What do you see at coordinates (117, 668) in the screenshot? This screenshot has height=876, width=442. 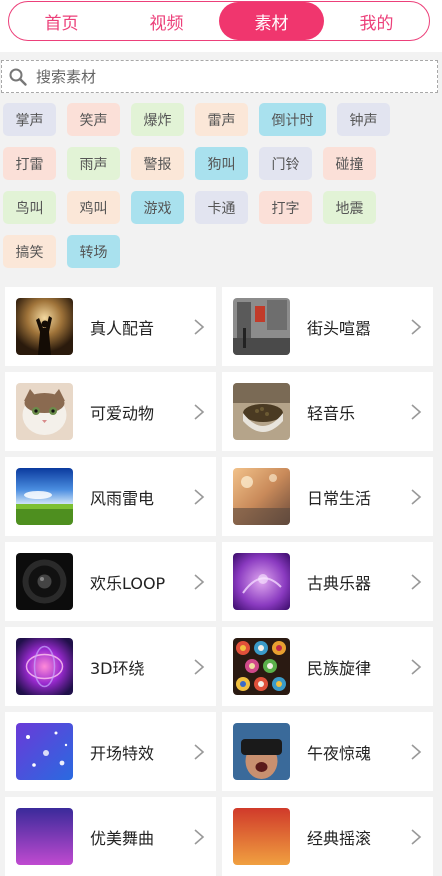 I see `category-label: 3D环绕` at bounding box center [117, 668].